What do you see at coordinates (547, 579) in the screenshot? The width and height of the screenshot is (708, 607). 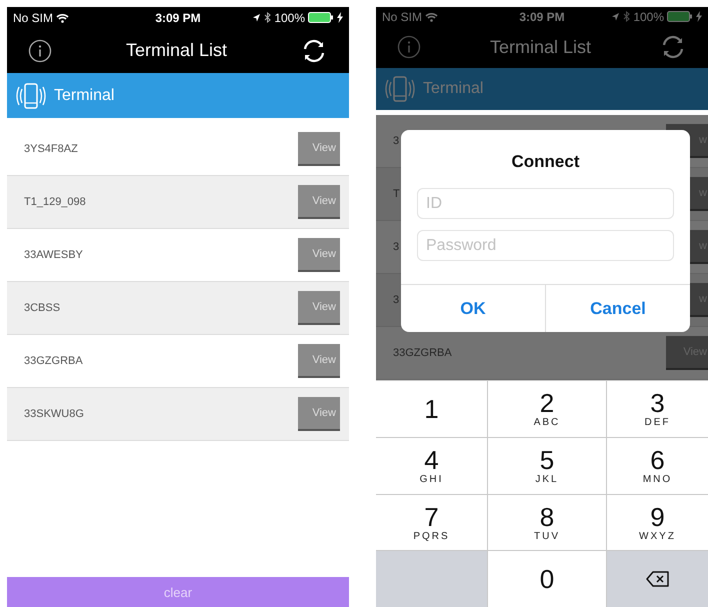 I see `keypad-key: 0` at bounding box center [547, 579].